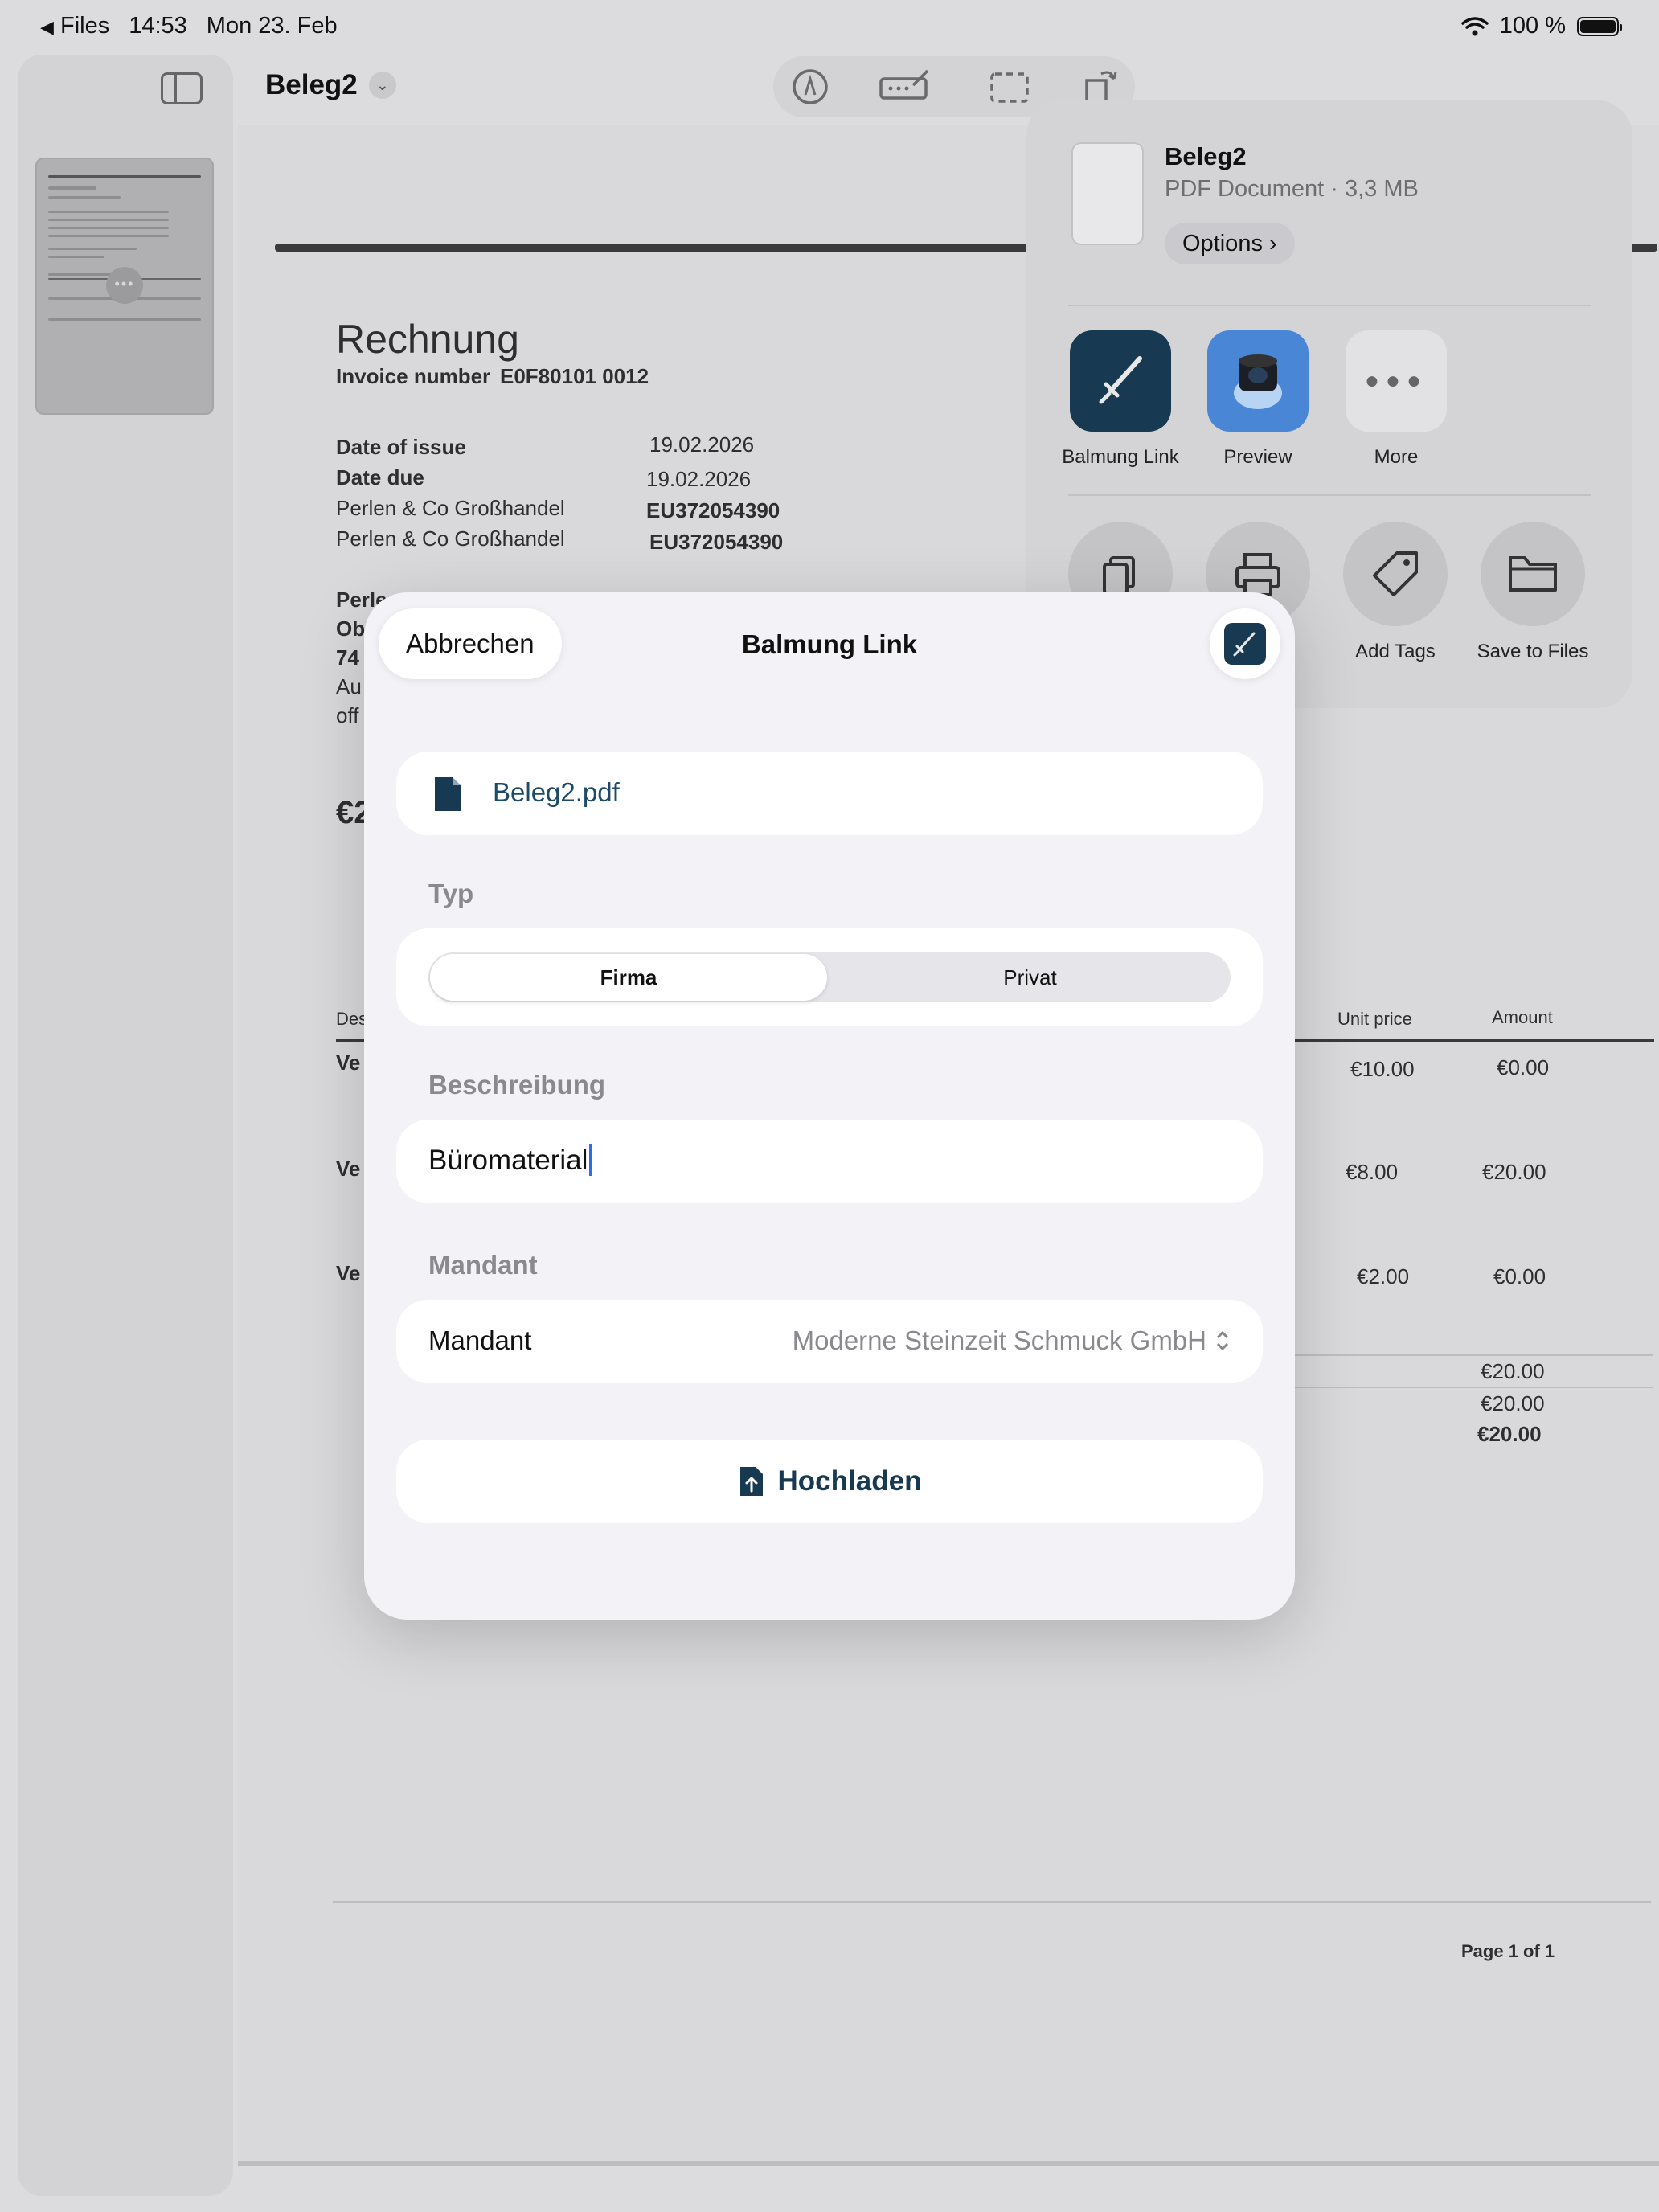 This screenshot has width=1659, height=2212. I want to click on page-number: Page 1 of 1, so click(1508, 1951).